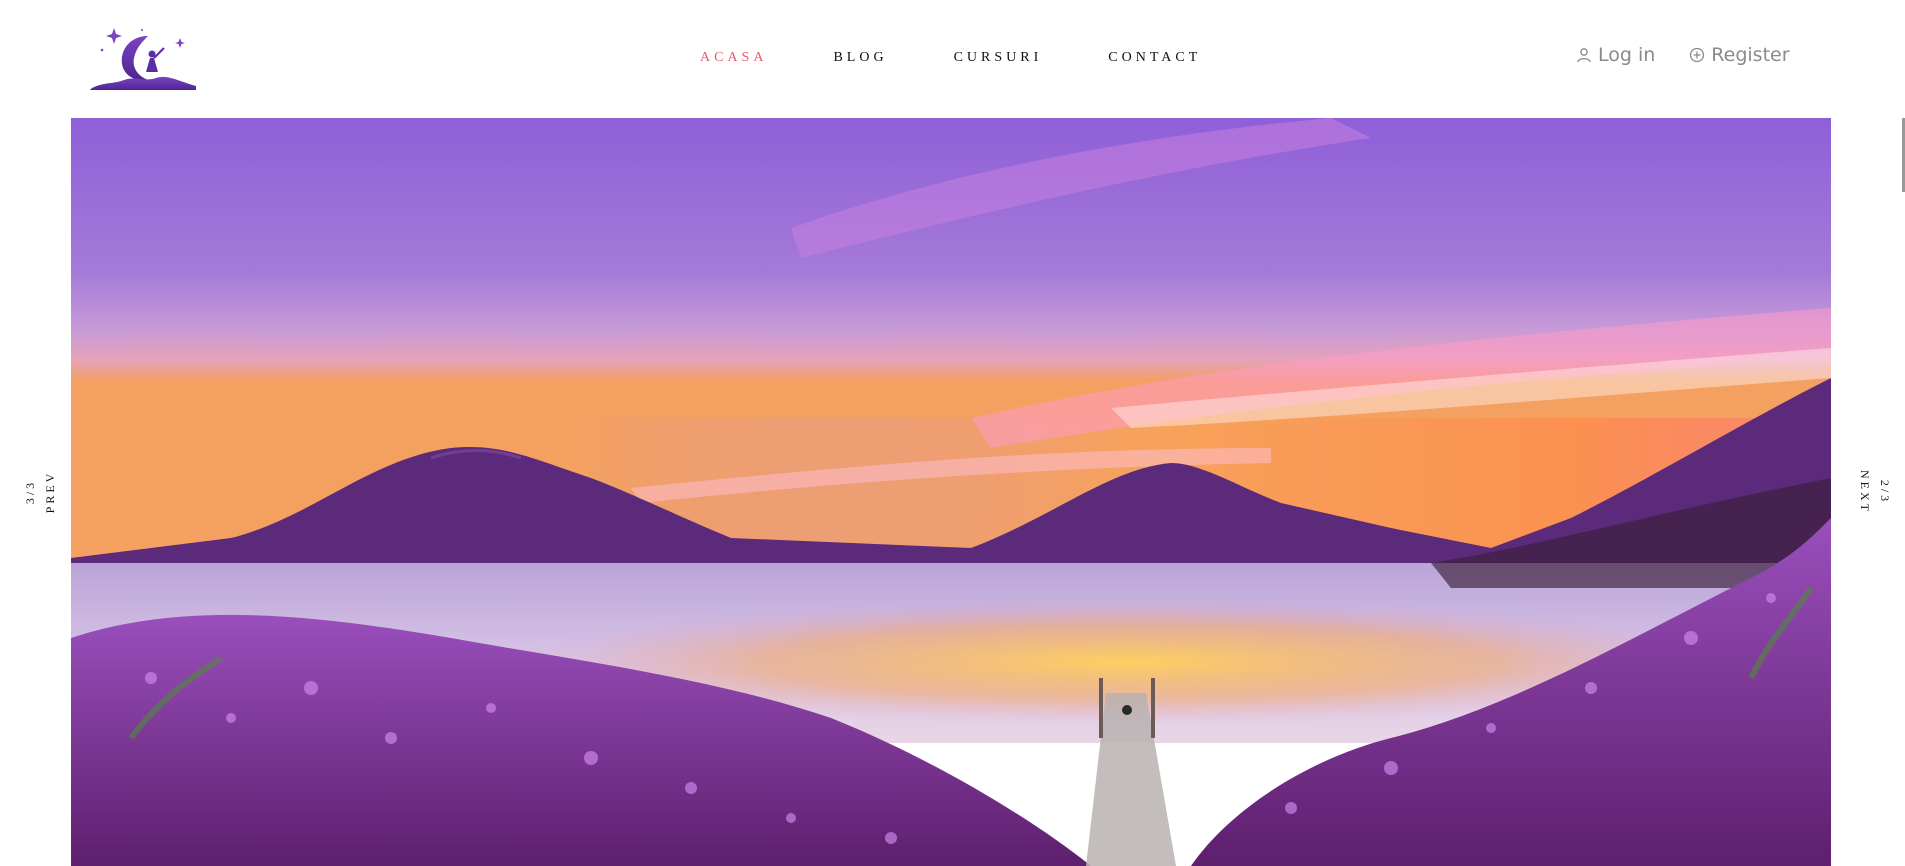 The height and width of the screenshot is (866, 1905). I want to click on plus-circle-icon, so click(1697, 55).